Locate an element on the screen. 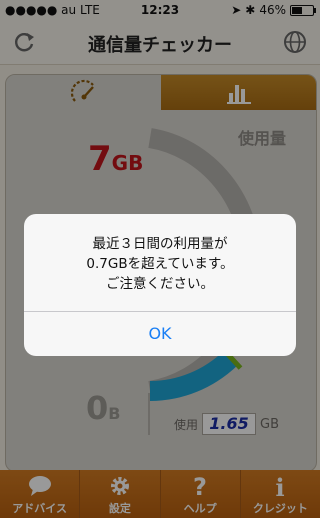 The width and height of the screenshot is (320, 518). alert-message: 最近３日間の利用量が 0.7GBを超えています。 ご注意ください。 is located at coordinates (160, 264).